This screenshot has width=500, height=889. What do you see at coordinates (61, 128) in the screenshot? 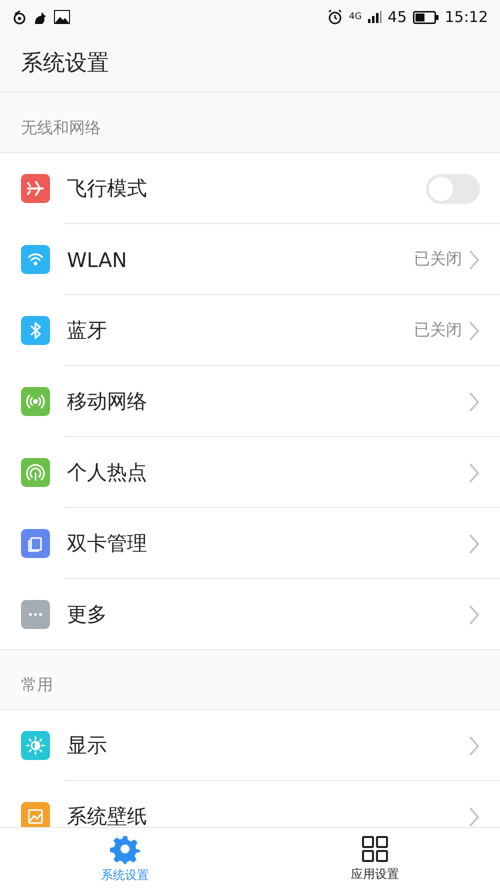
I see `section-title: 无线和网络` at bounding box center [61, 128].